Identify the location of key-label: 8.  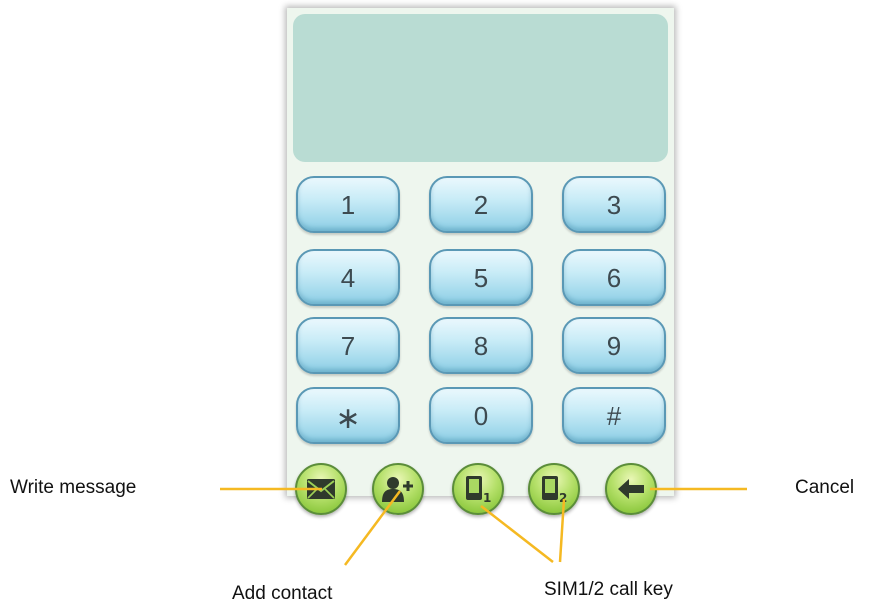
(481, 345).